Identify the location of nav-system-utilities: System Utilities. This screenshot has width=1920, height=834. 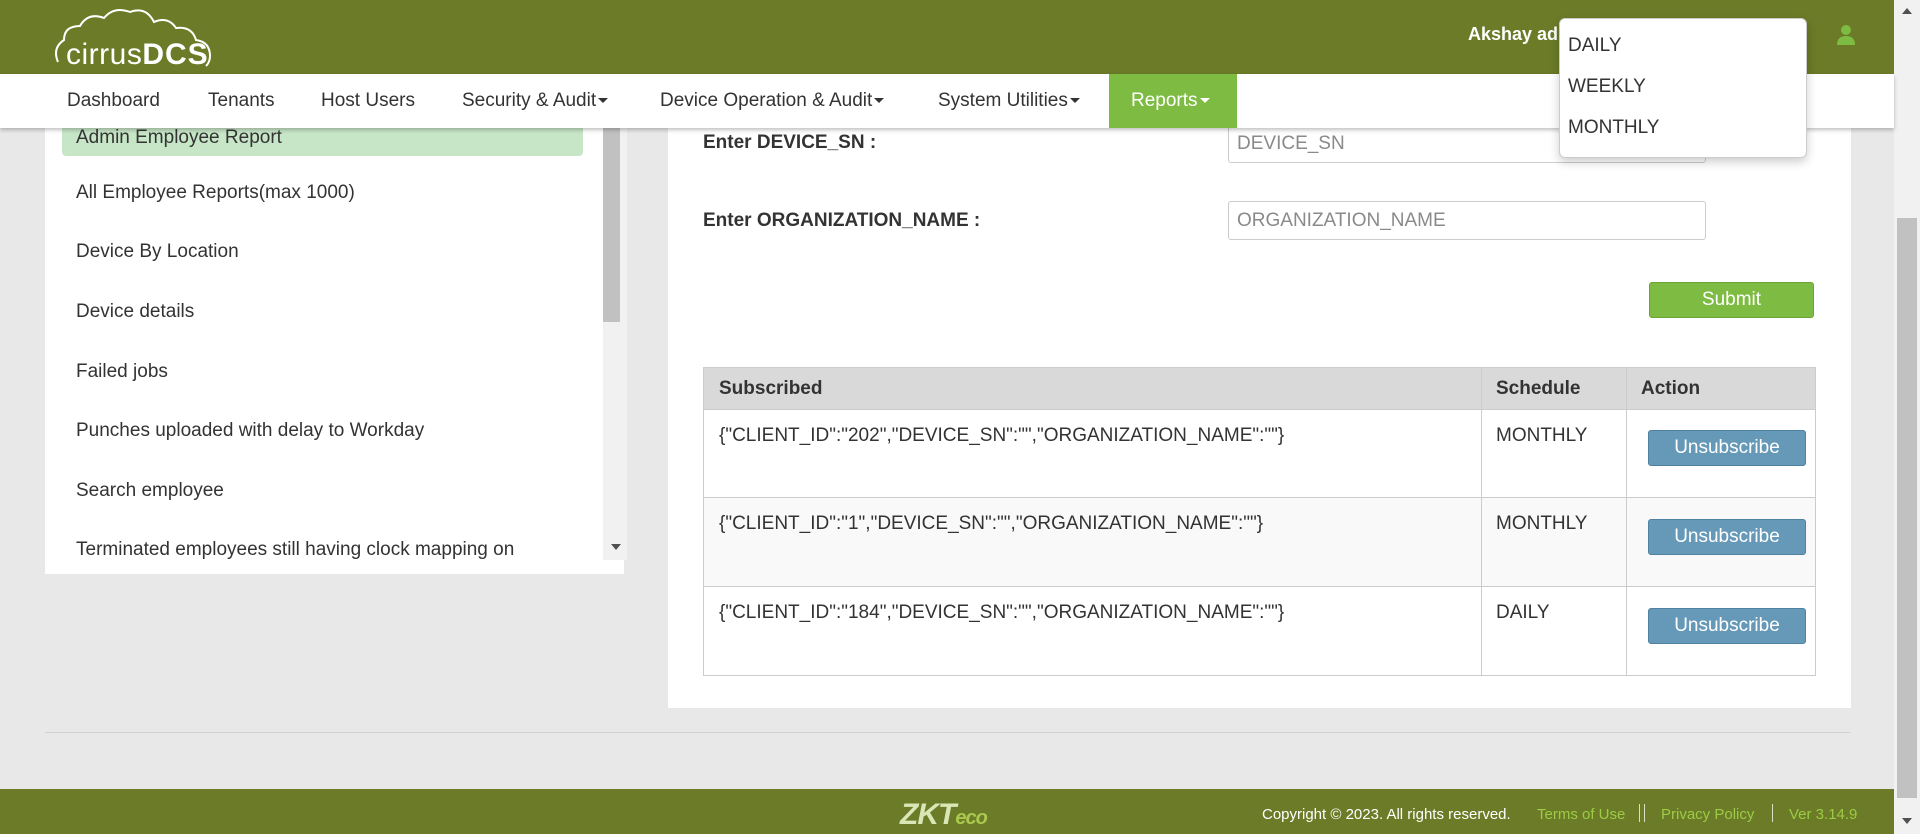
(1009, 101).